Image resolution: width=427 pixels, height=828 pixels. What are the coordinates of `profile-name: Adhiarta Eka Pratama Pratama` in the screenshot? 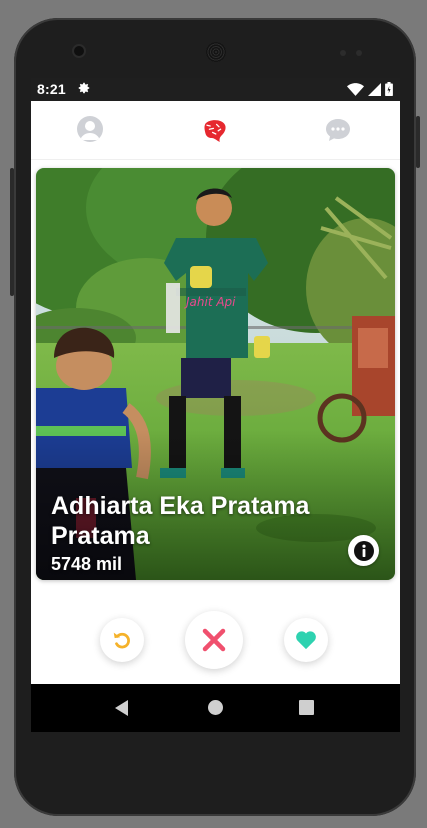 It's located at (180, 521).